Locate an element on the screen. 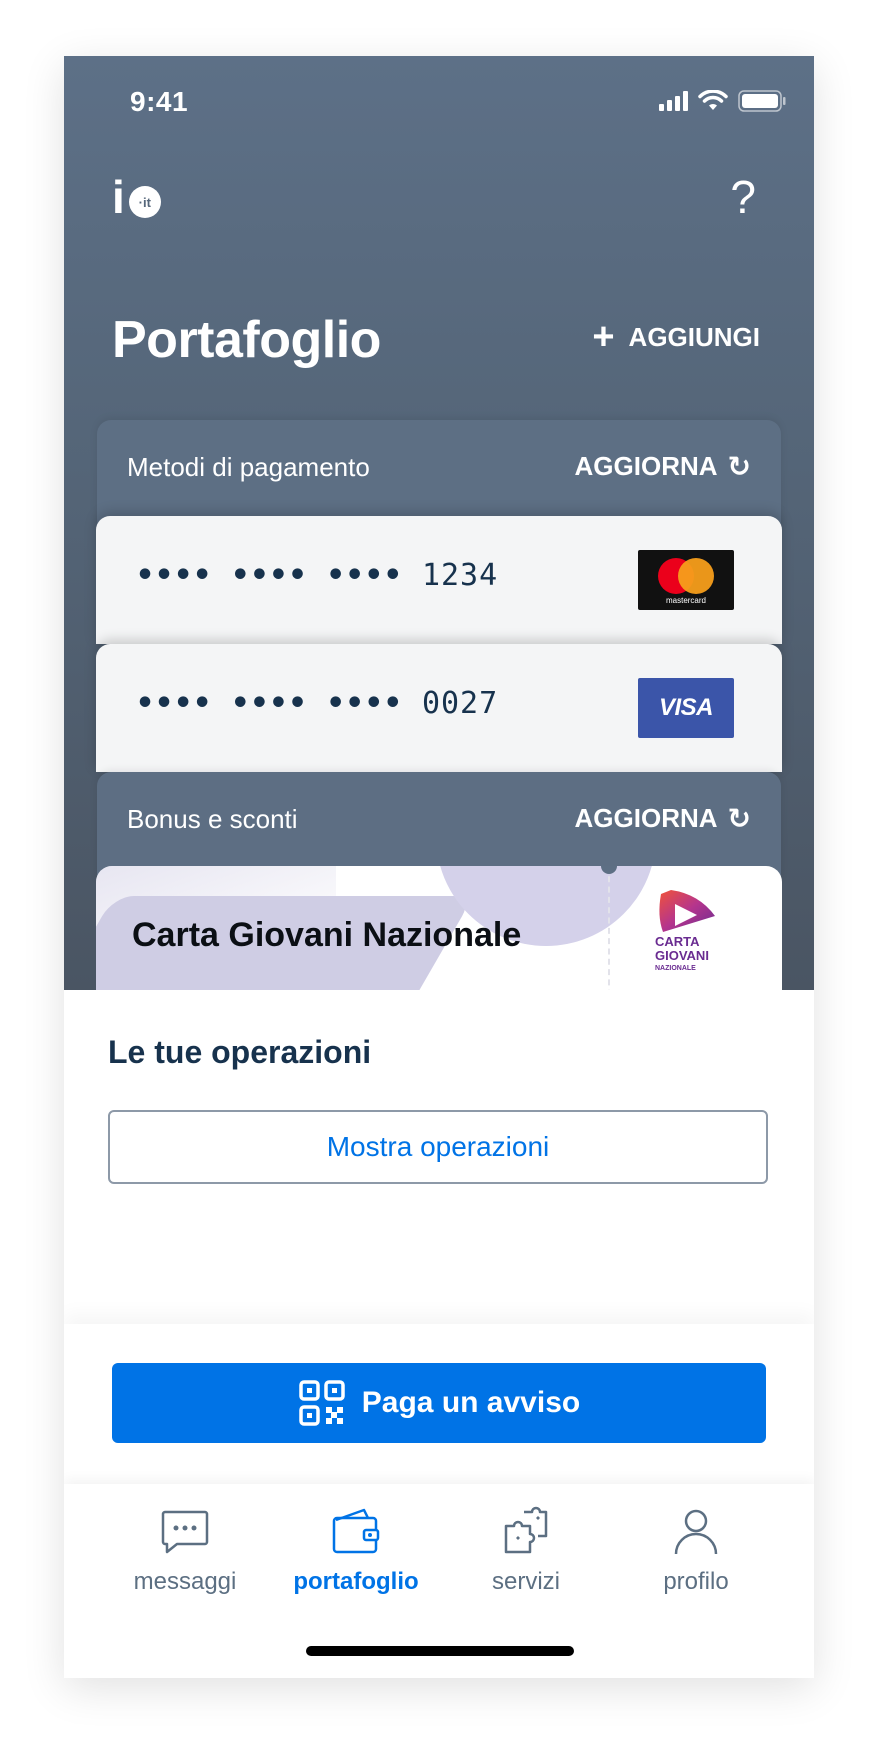 This screenshot has width=878, height=1752. card-number: •••• •••• •••• 1234 is located at coordinates (317, 575).